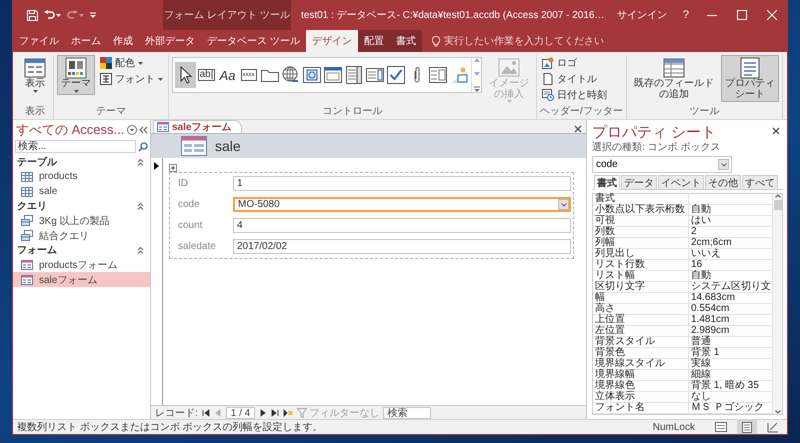  Describe the element at coordinates (81, 279) in the screenshot. I see `nav-item: saleフォーム` at that location.